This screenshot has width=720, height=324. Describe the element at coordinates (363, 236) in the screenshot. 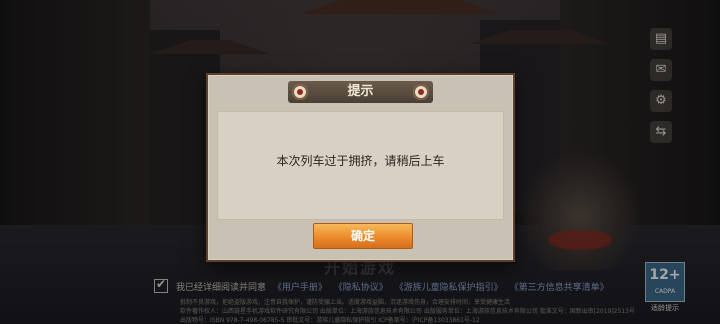

I see `confirm-button: 确定` at that location.